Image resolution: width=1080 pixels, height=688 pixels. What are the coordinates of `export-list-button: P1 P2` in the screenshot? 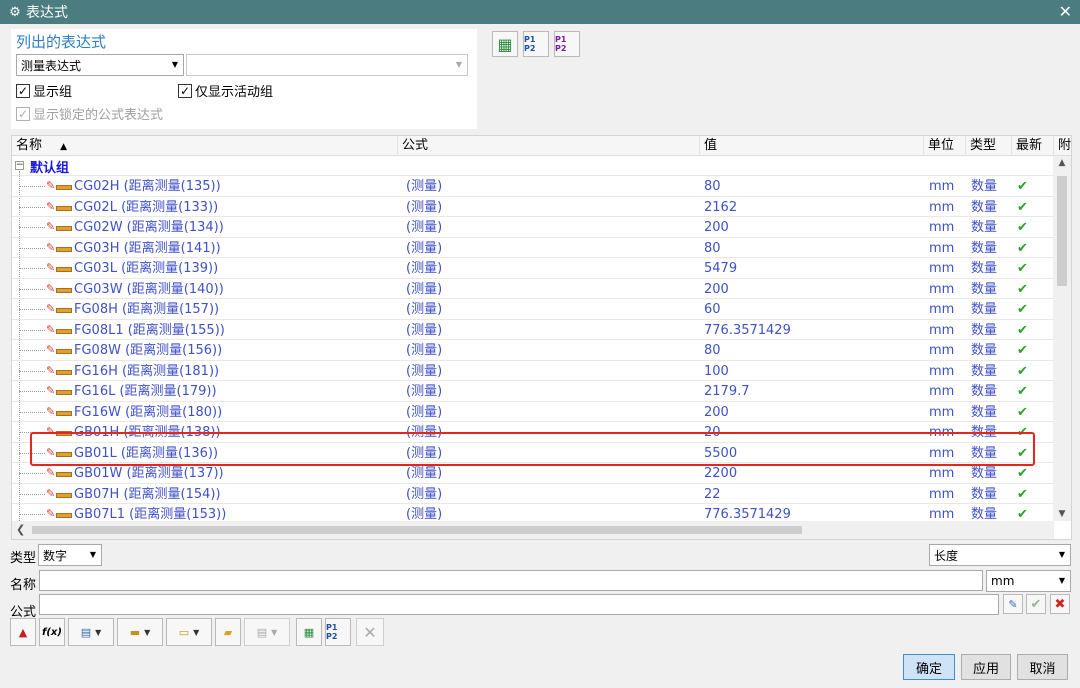 It's located at (338, 632).